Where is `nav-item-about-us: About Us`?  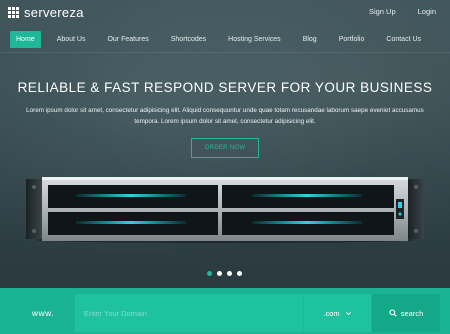 nav-item-about-us: About Us is located at coordinates (71, 39).